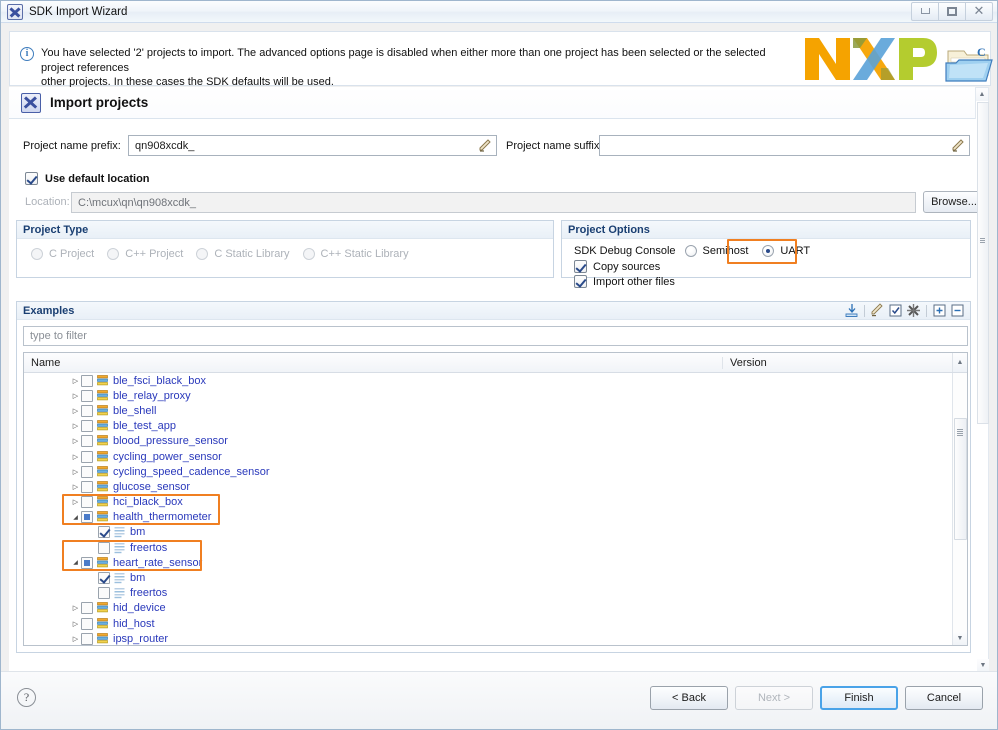 The width and height of the screenshot is (998, 730). What do you see at coordinates (202, 254) in the screenshot?
I see `radio-c-static-library` at bounding box center [202, 254].